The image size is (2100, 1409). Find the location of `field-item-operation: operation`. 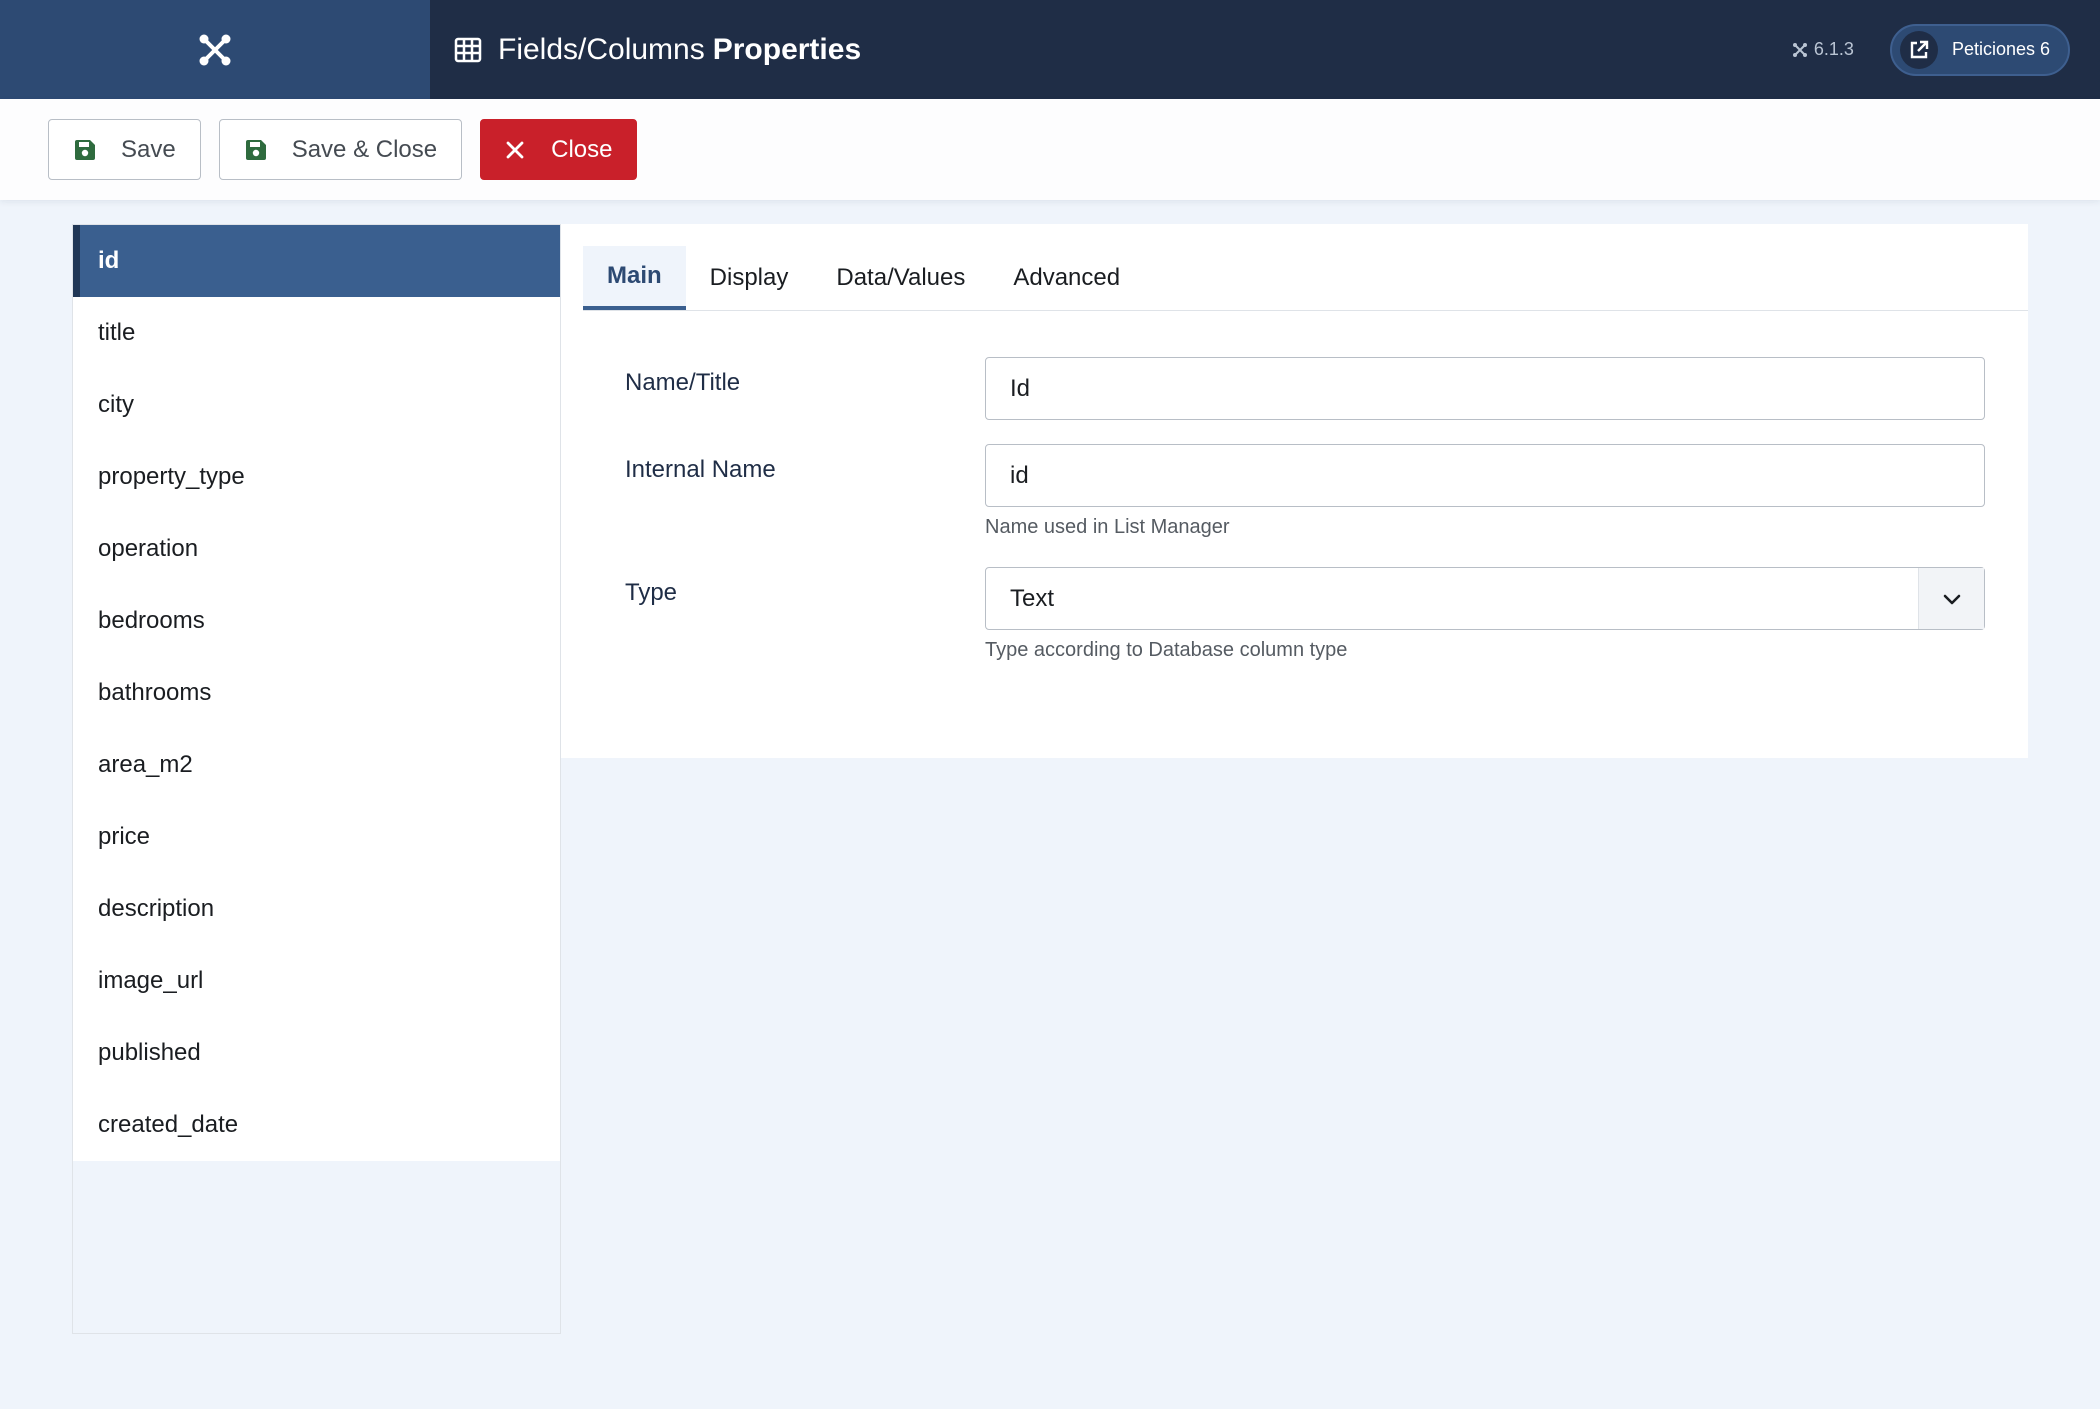

field-item-operation: operation is located at coordinates (316, 549).